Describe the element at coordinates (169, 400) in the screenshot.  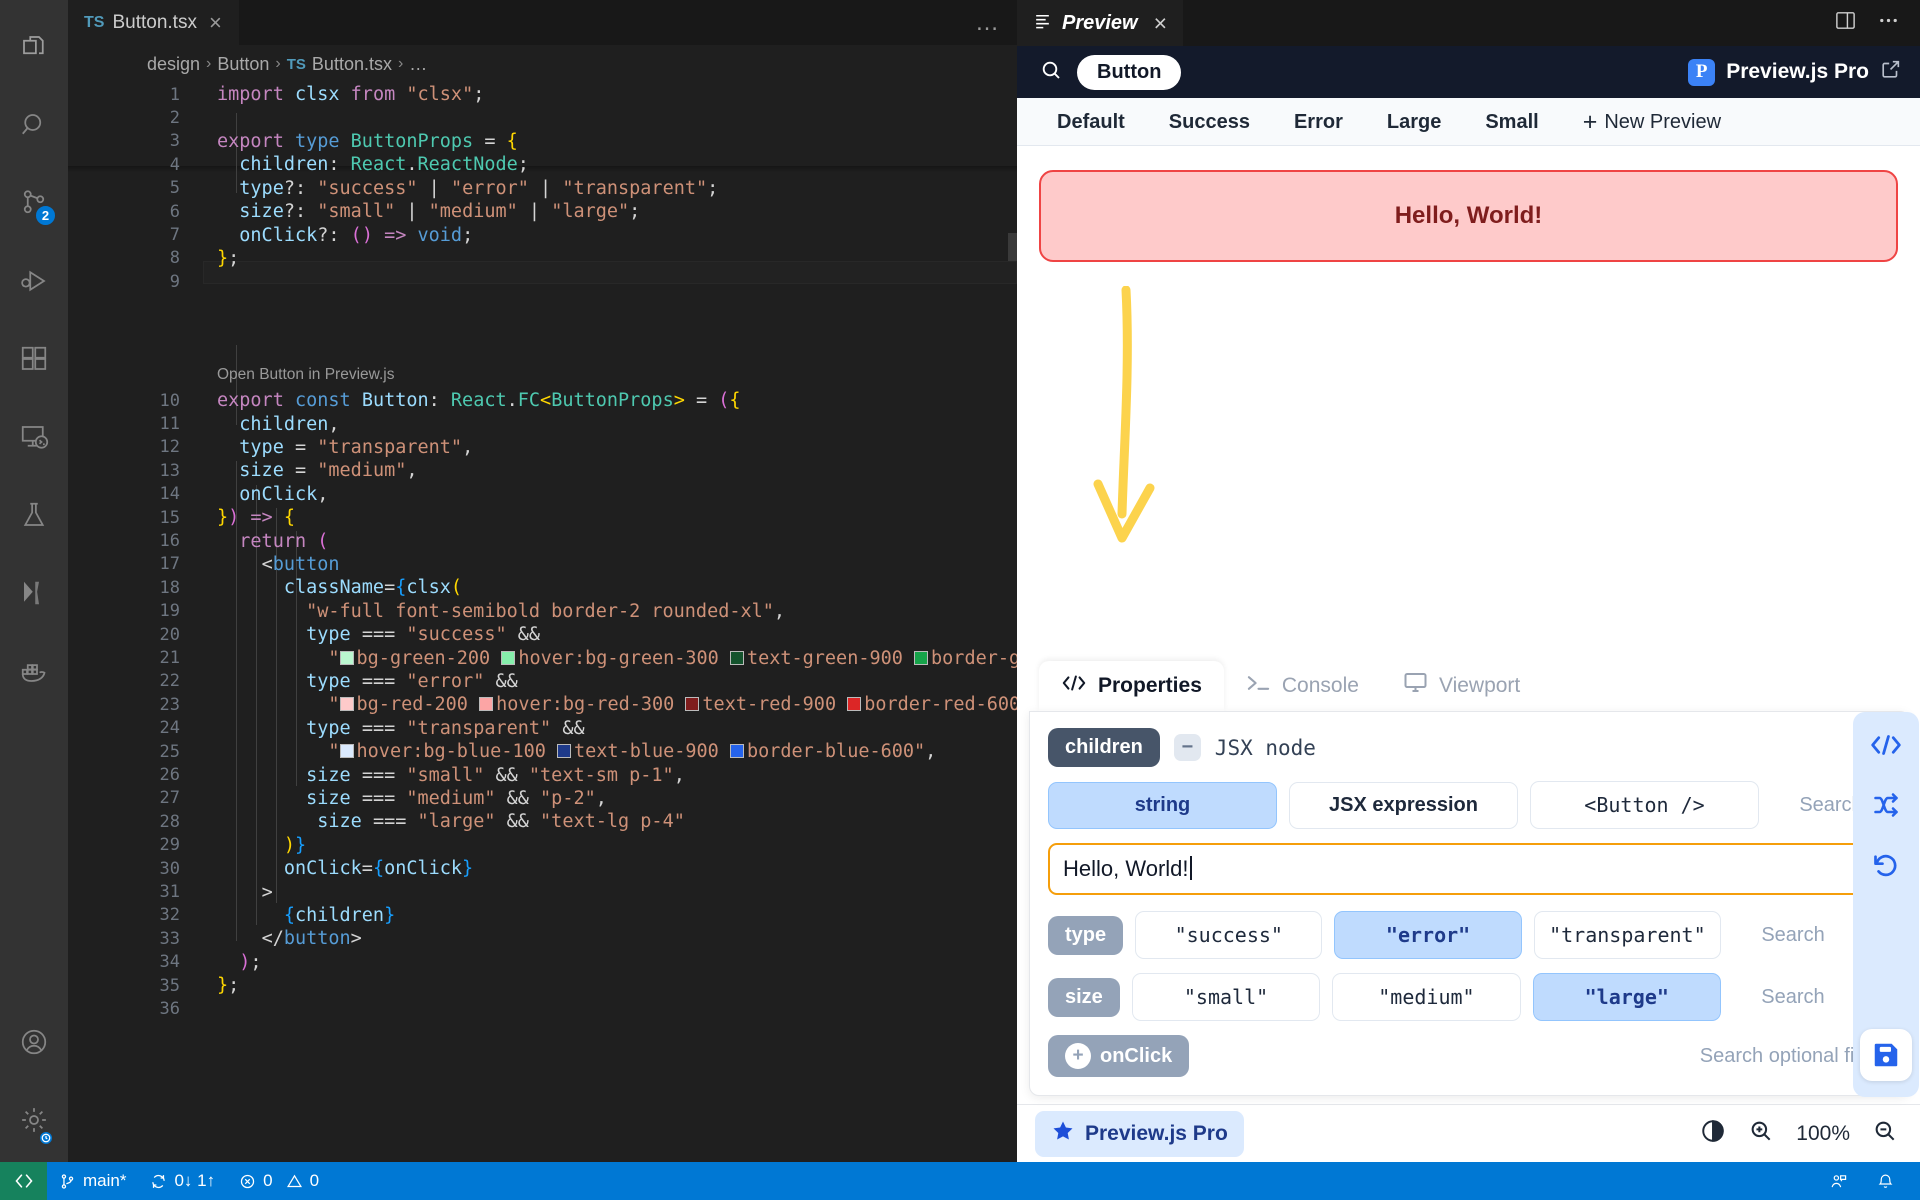
I see `line-number: 10` at that location.